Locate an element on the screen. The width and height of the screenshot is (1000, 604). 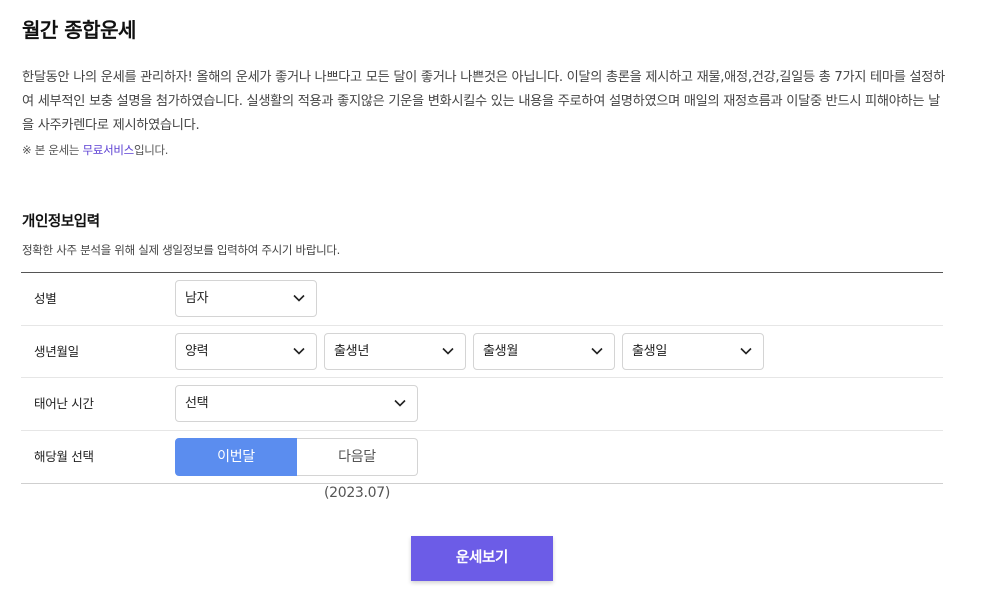
birth-day-value: 출생일 is located at coordinates (649, 351).